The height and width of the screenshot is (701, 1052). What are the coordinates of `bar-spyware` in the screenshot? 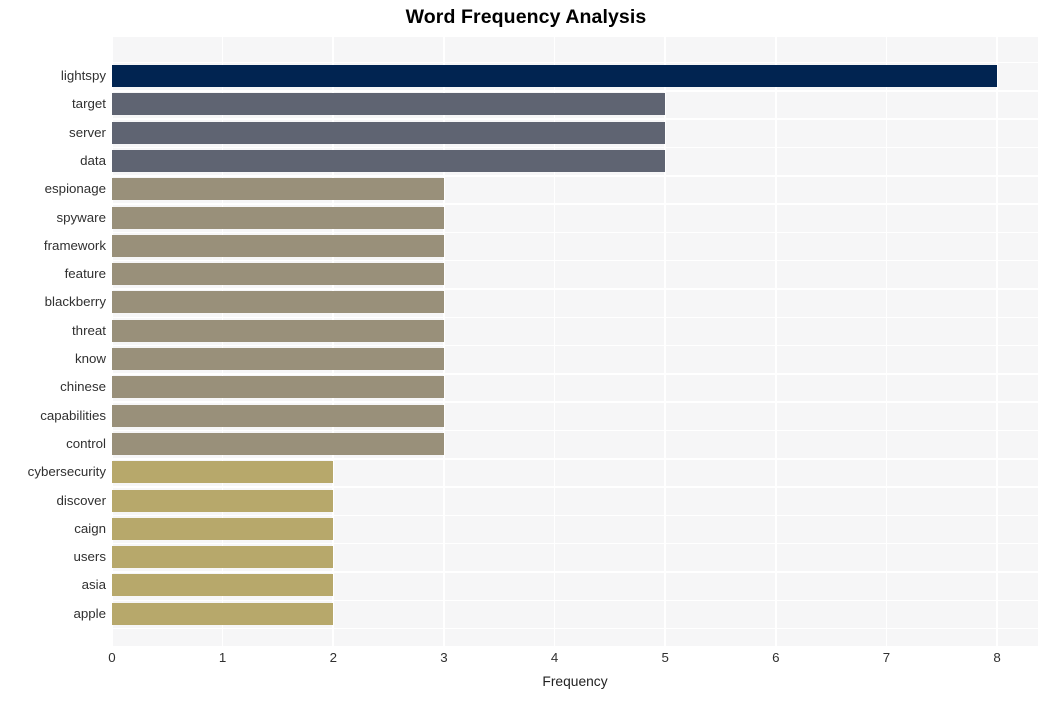 It's located at (278, 217).